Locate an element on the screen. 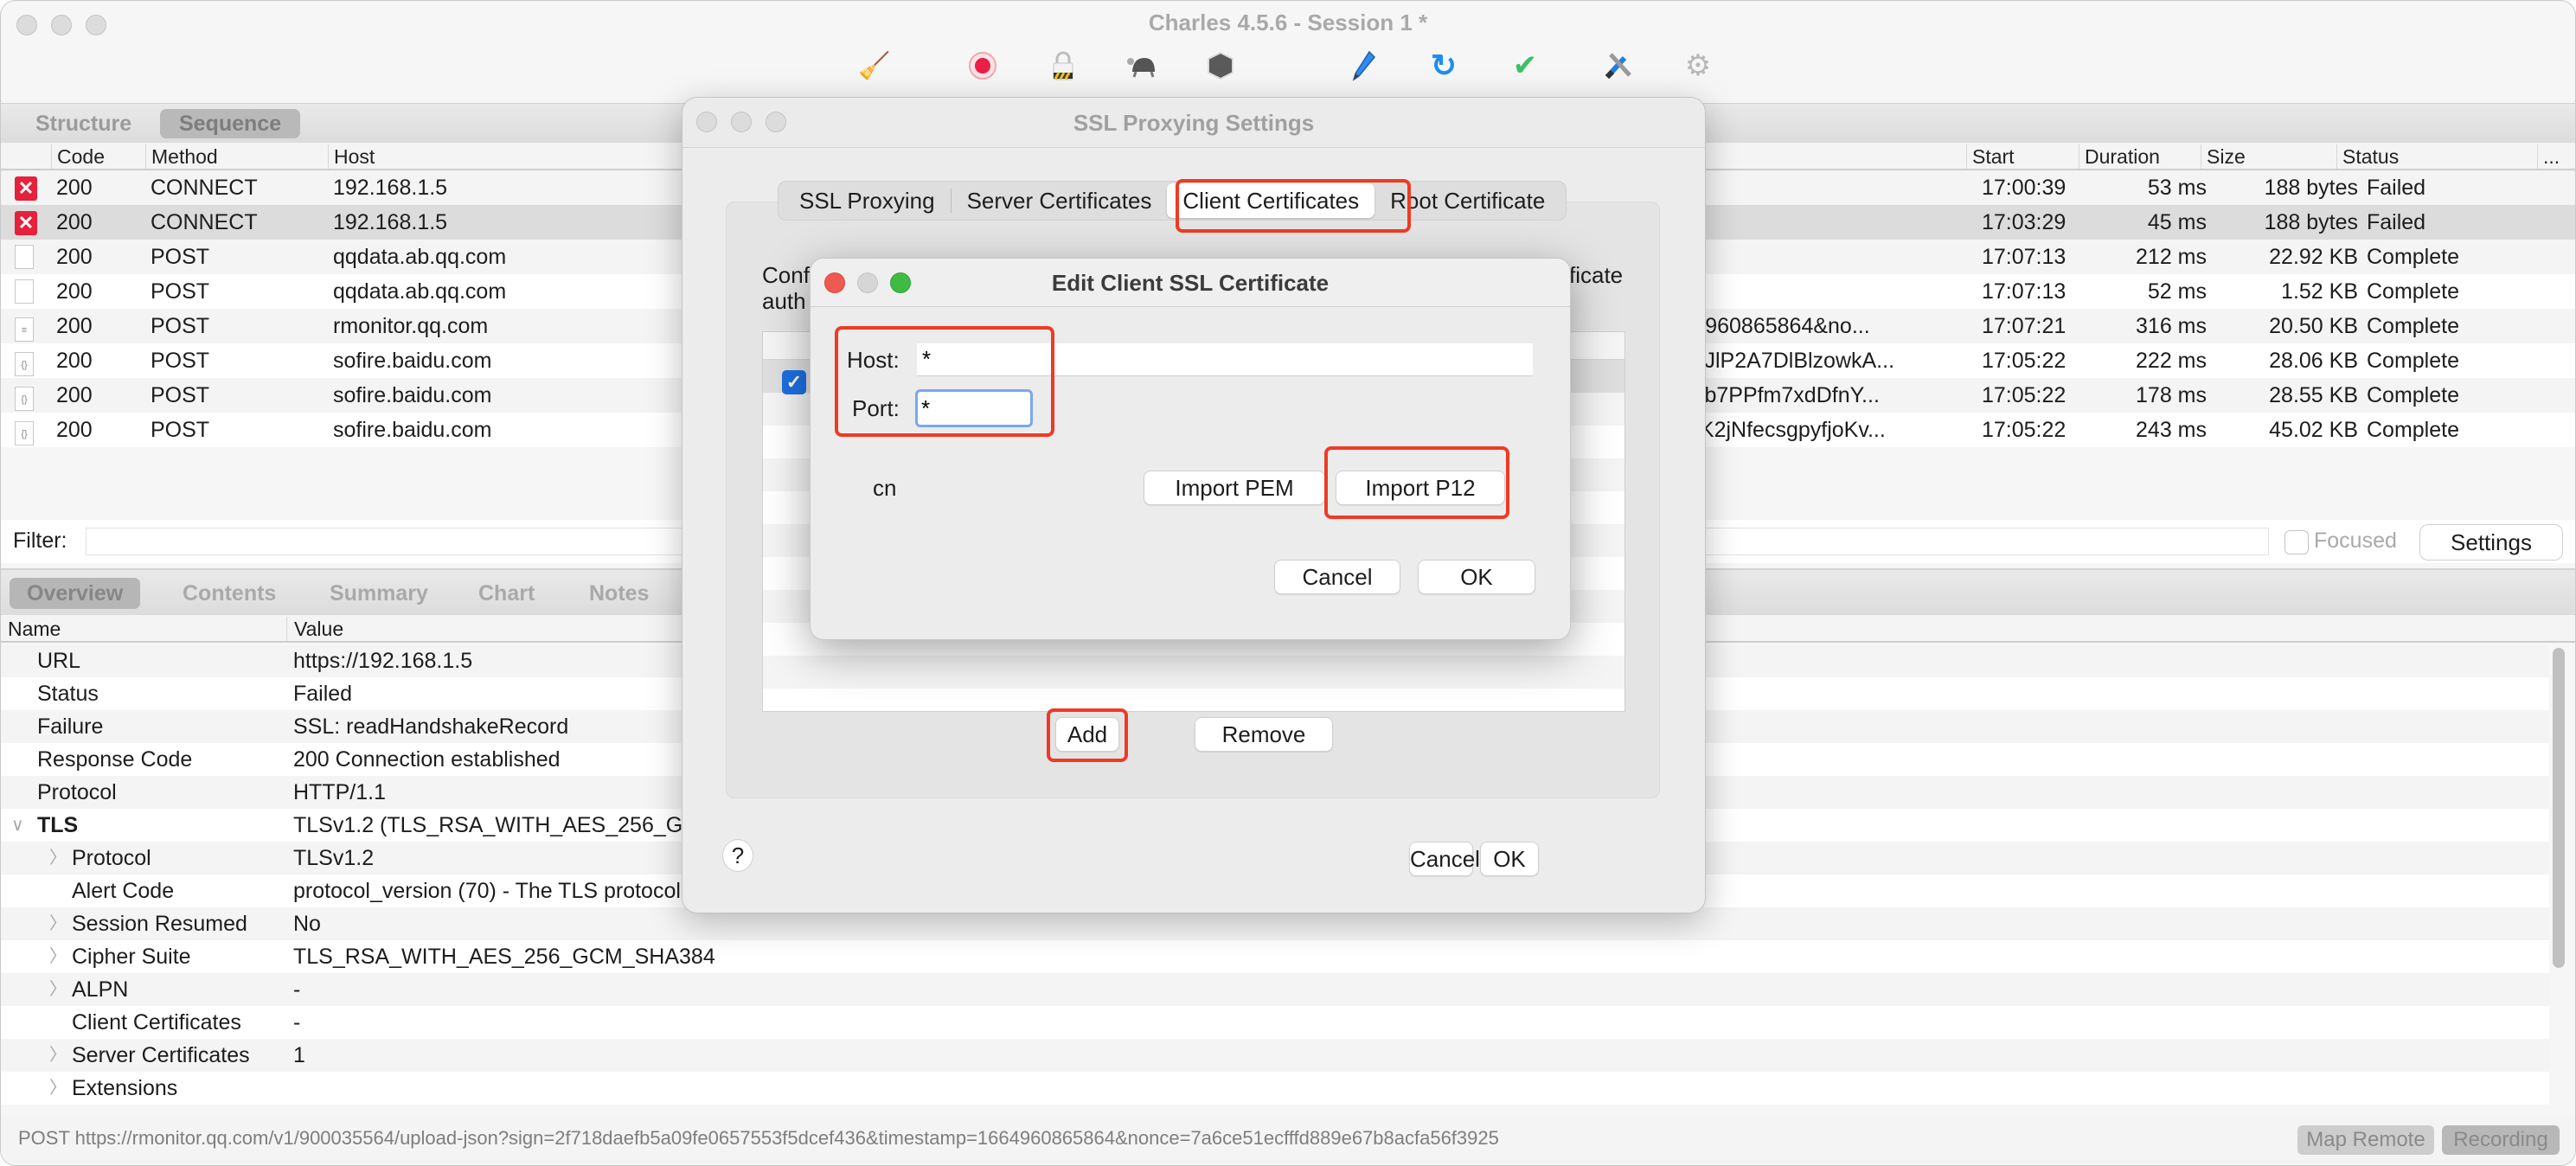 This screenshot has width=2576, height=1166. tab-root-certificate: Root Certificate is located at coordinates (1467, 200).